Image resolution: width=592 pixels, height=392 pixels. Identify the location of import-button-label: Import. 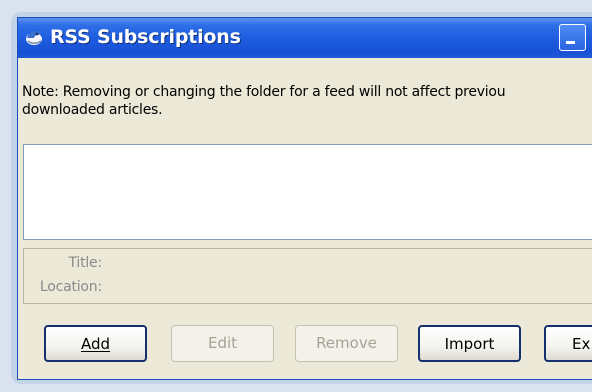
(469, 344).